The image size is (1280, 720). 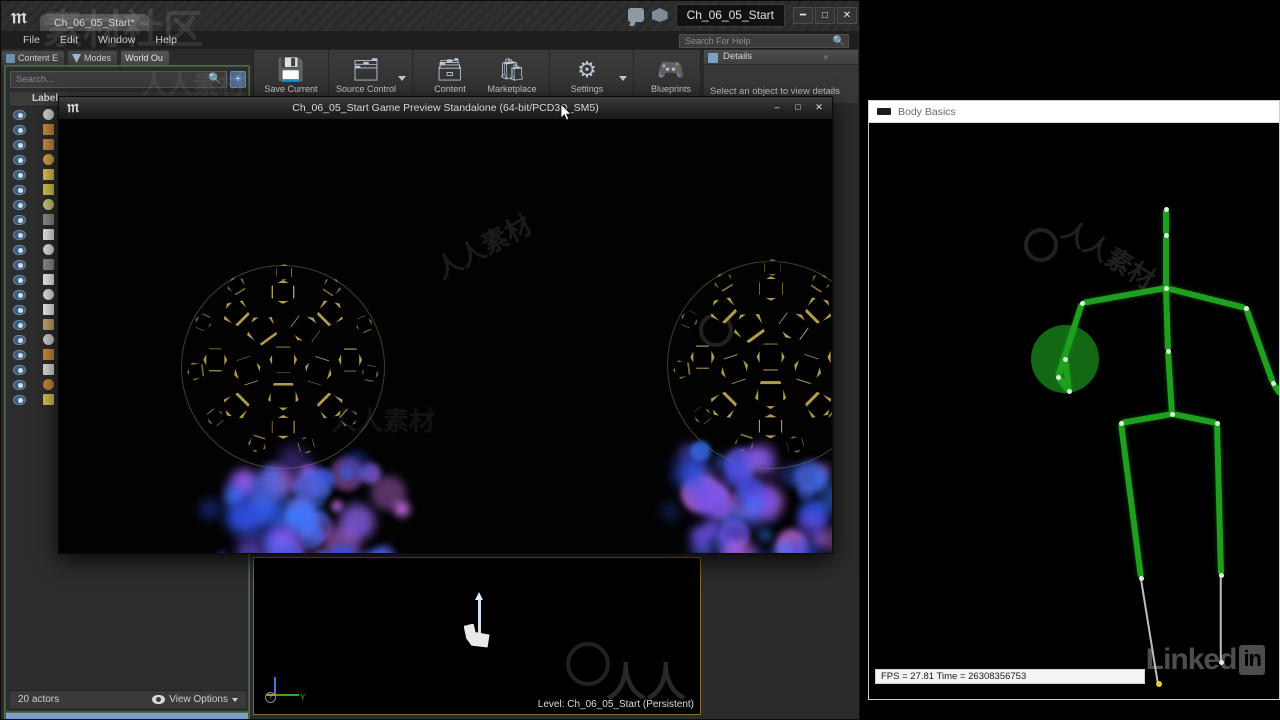 I want to click on skeleton-joint-shoulderR, so click(x=1246, y=308).